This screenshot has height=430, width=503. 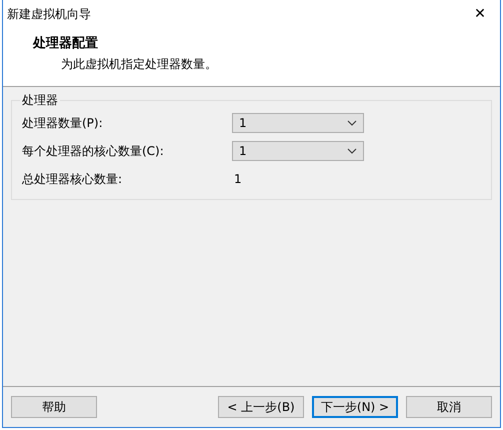 What do you see at coordinates (480, 14) in the screenshot?
I see `close-button: ✕` at bounding box center [480, 14].